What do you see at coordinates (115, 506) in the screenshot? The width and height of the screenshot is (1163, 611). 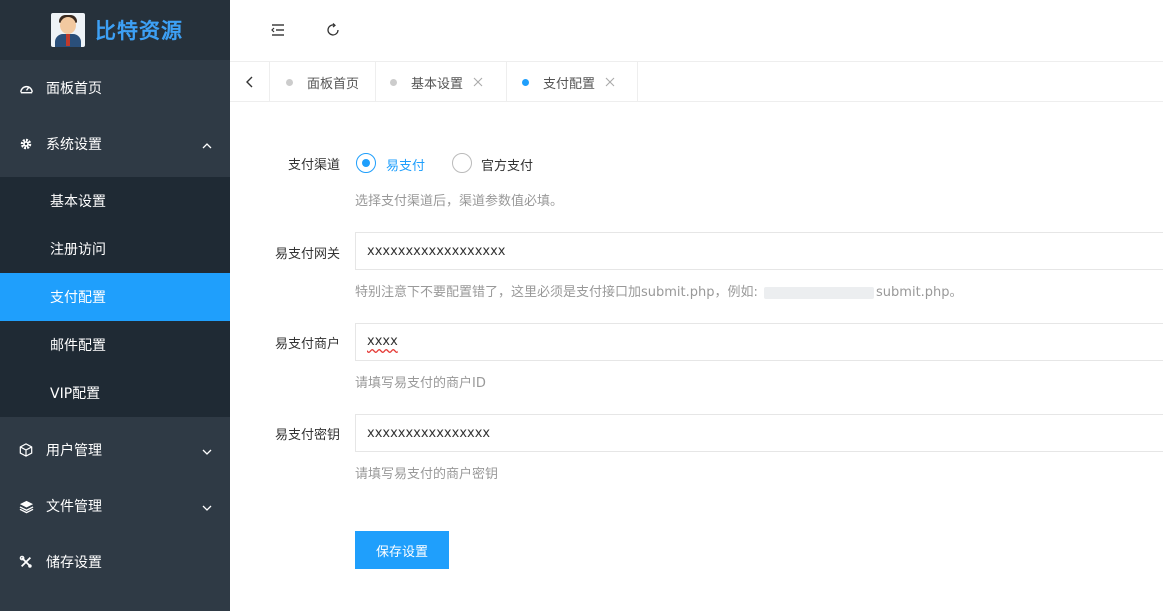 I see `sidebar-item-file-management: 文件管理` at bounding box center [115, 506].